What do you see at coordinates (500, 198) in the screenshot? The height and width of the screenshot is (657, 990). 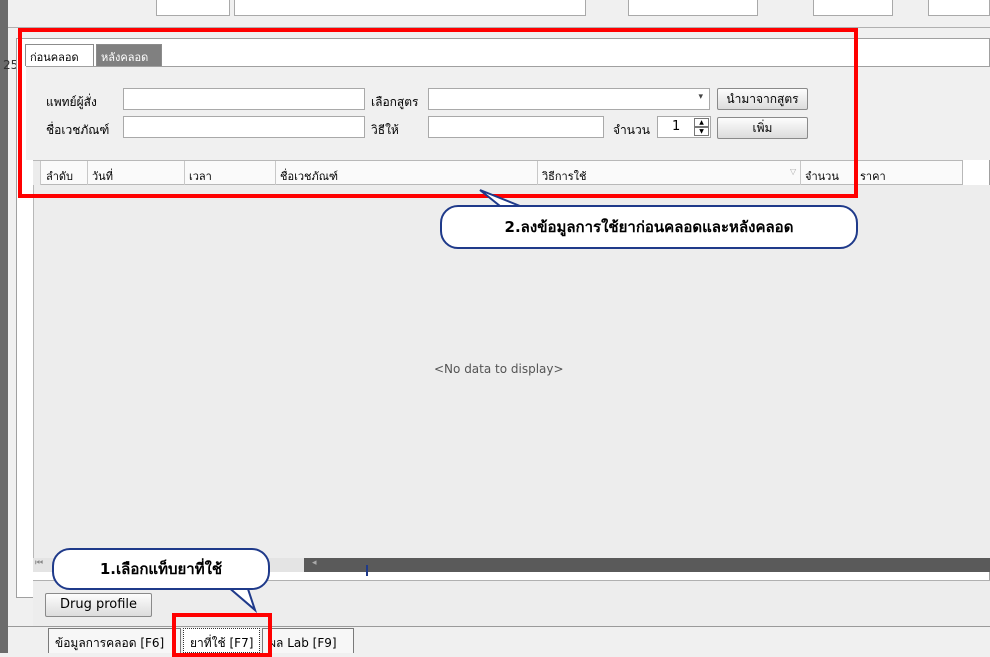 I see `callout2-pointer` at bounding box center [500, 198].